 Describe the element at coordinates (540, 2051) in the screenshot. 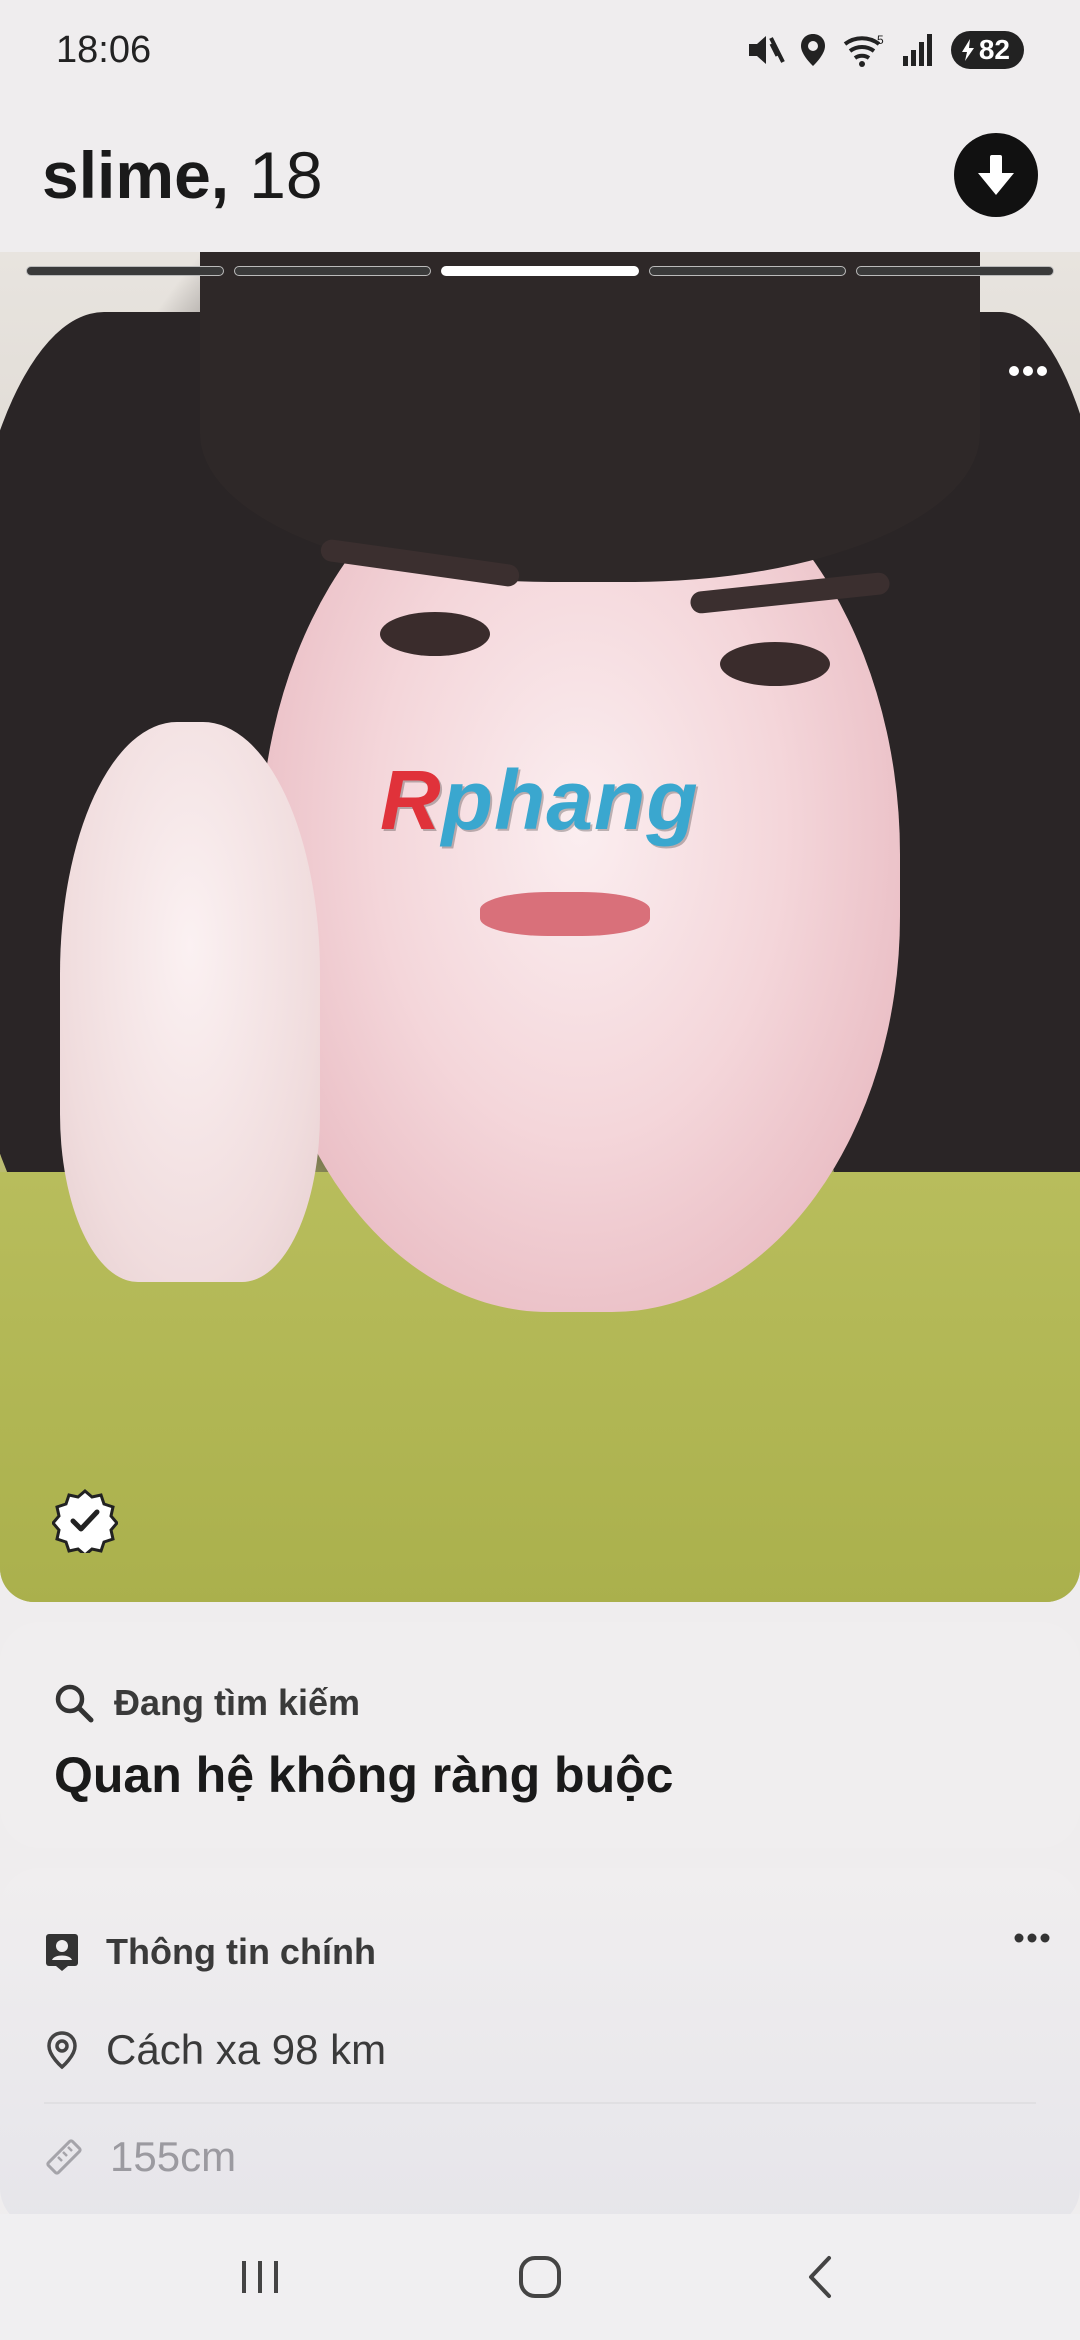

I see `distance-row: Cách xa 98 km` at that location.